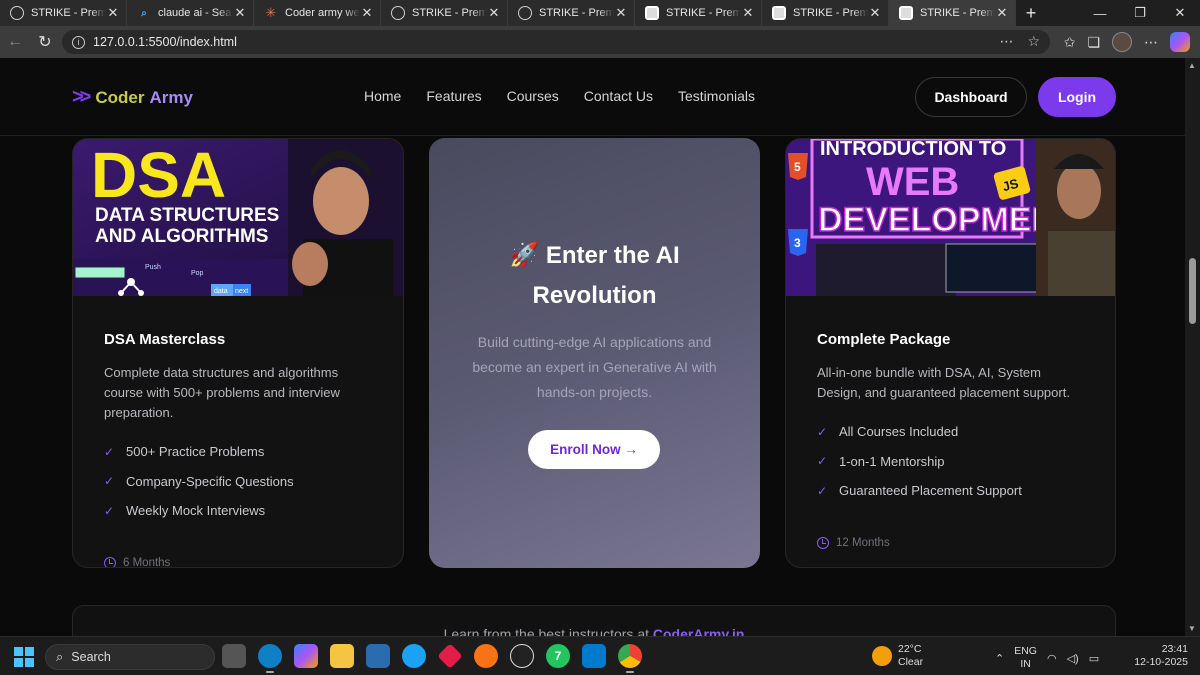  Describe the element at coordinates (196, 511) in the screenshot. I see `feature-text: Weekly Mock Interviews` at that location.